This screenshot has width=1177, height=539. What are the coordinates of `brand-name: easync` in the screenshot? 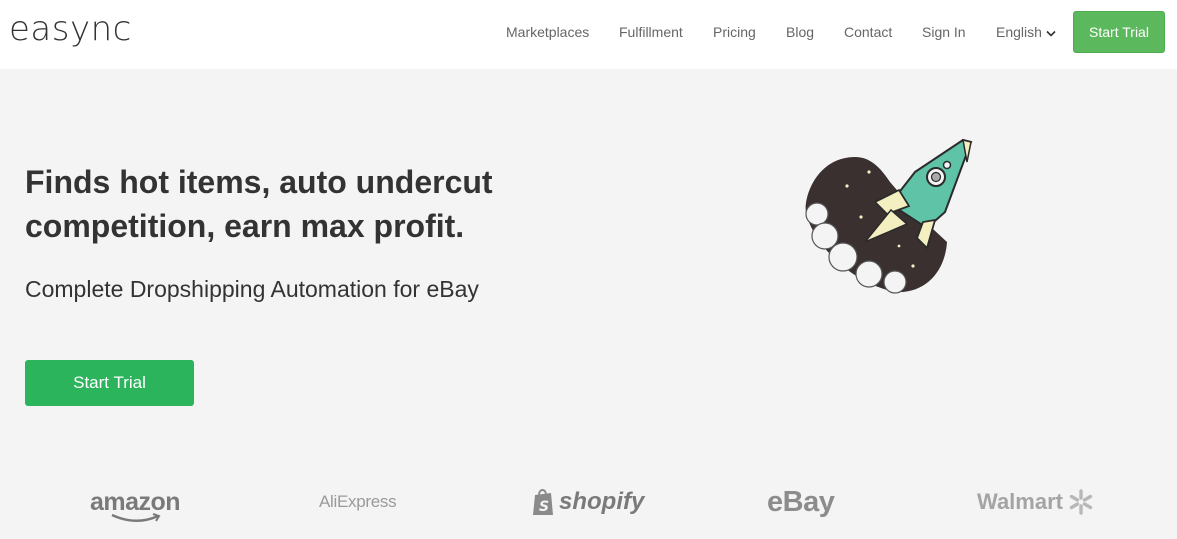 It's located at (70, 29).